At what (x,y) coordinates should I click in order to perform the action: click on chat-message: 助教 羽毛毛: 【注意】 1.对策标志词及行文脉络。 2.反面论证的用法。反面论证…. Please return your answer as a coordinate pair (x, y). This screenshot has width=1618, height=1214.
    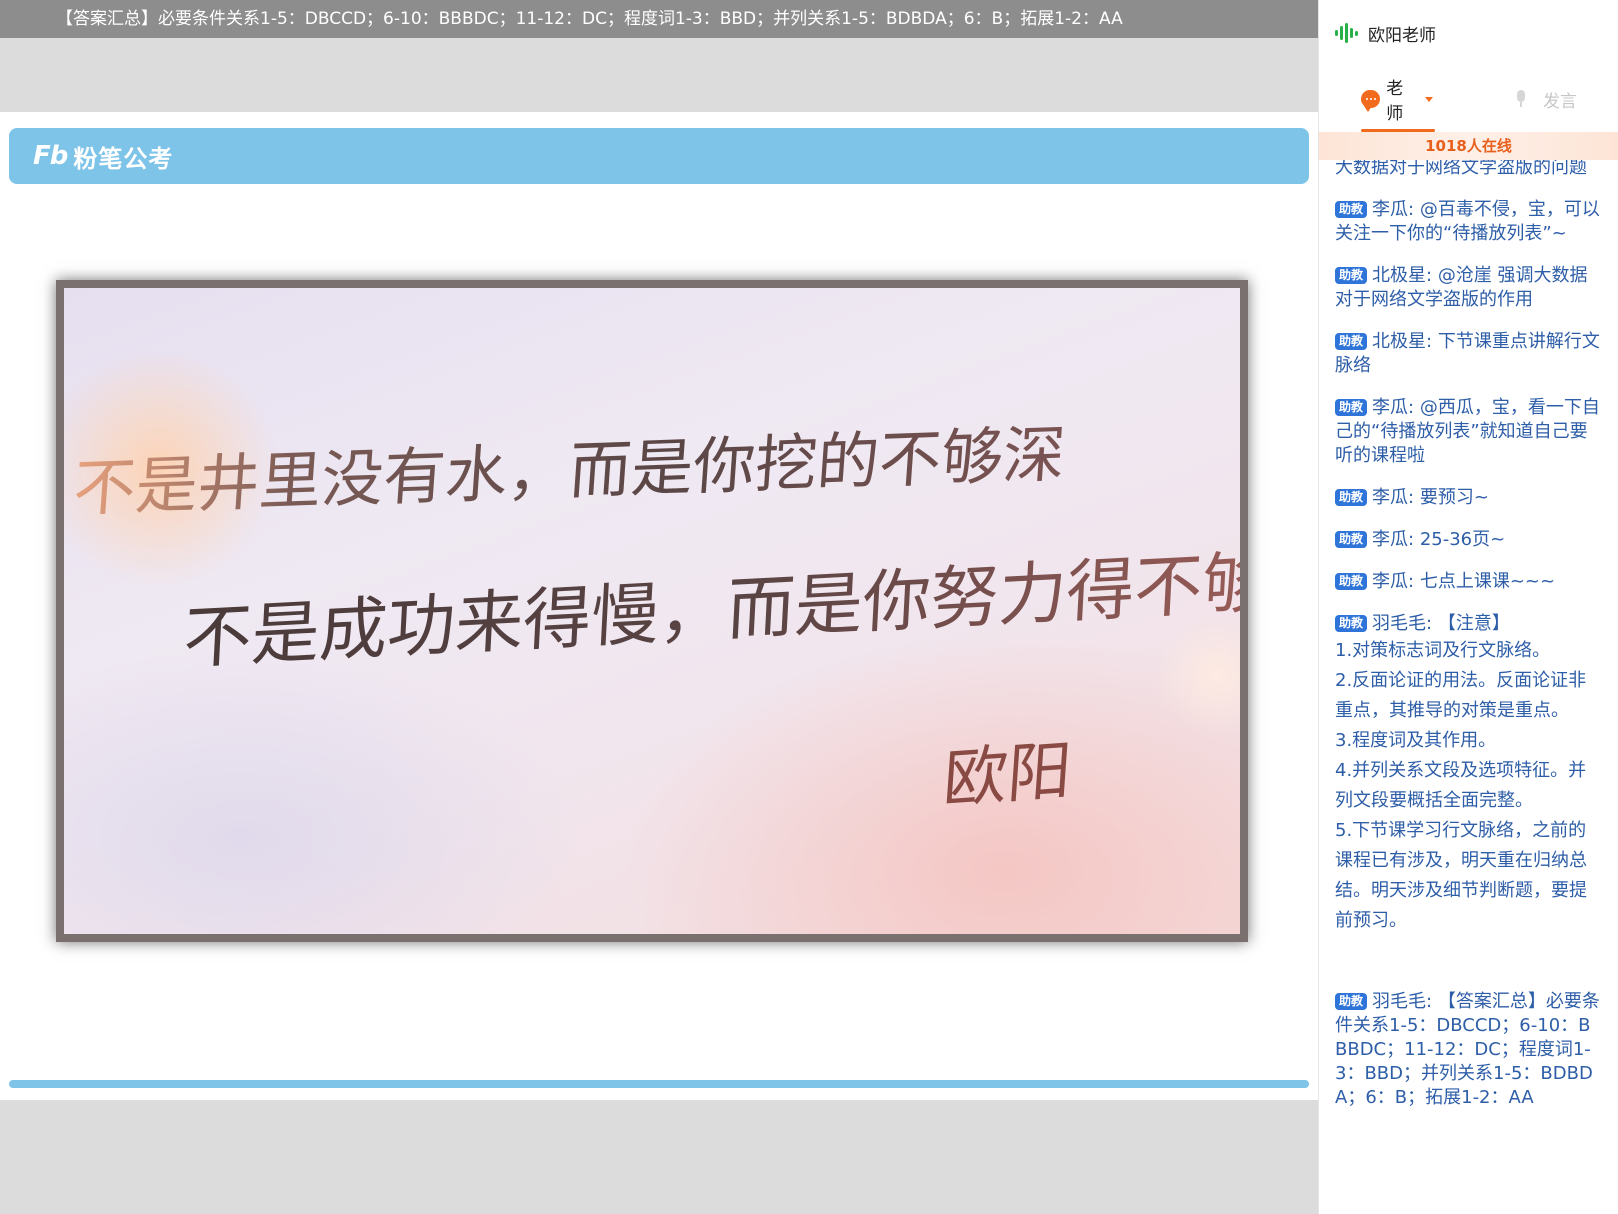
    Looking at the image, I should click on (1468, 774).